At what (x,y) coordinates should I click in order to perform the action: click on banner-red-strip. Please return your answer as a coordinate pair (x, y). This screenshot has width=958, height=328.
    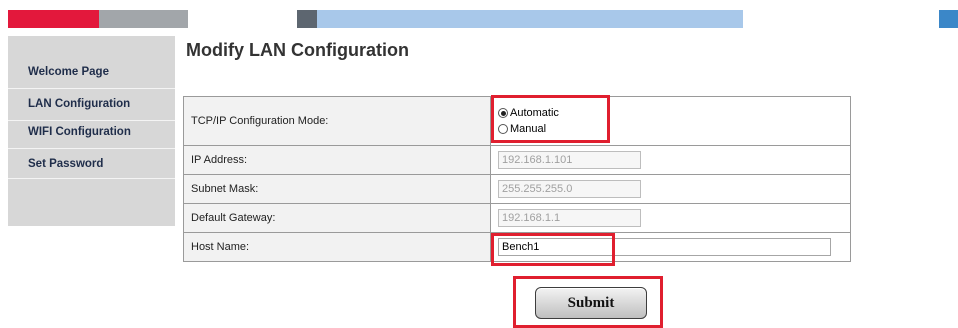
    Looking at the image, I should click on (53, 19).